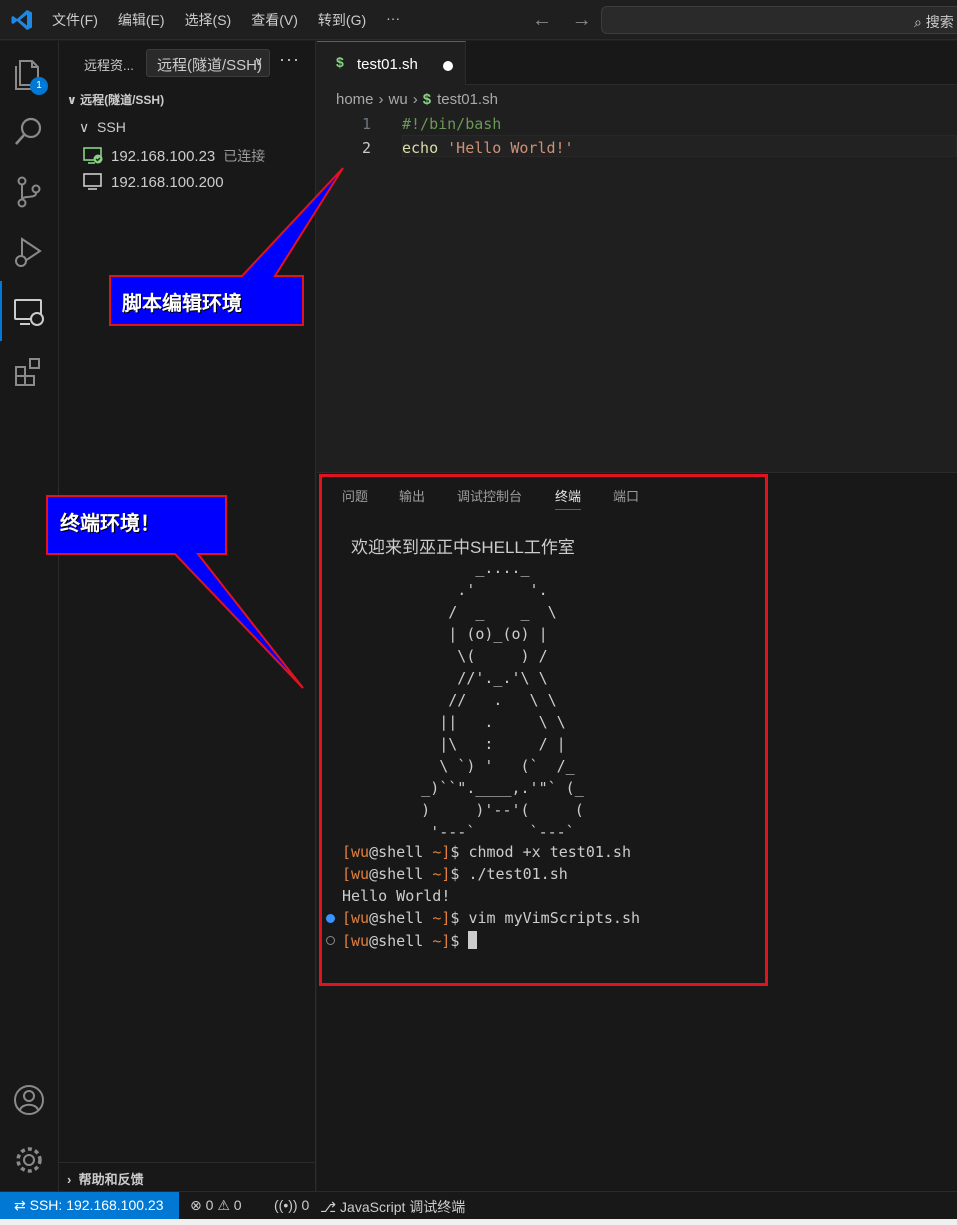 The width and height of the screenshot is (957, 1225). I want to click on ssh-group: ∨ SSH, so click(102, 127).